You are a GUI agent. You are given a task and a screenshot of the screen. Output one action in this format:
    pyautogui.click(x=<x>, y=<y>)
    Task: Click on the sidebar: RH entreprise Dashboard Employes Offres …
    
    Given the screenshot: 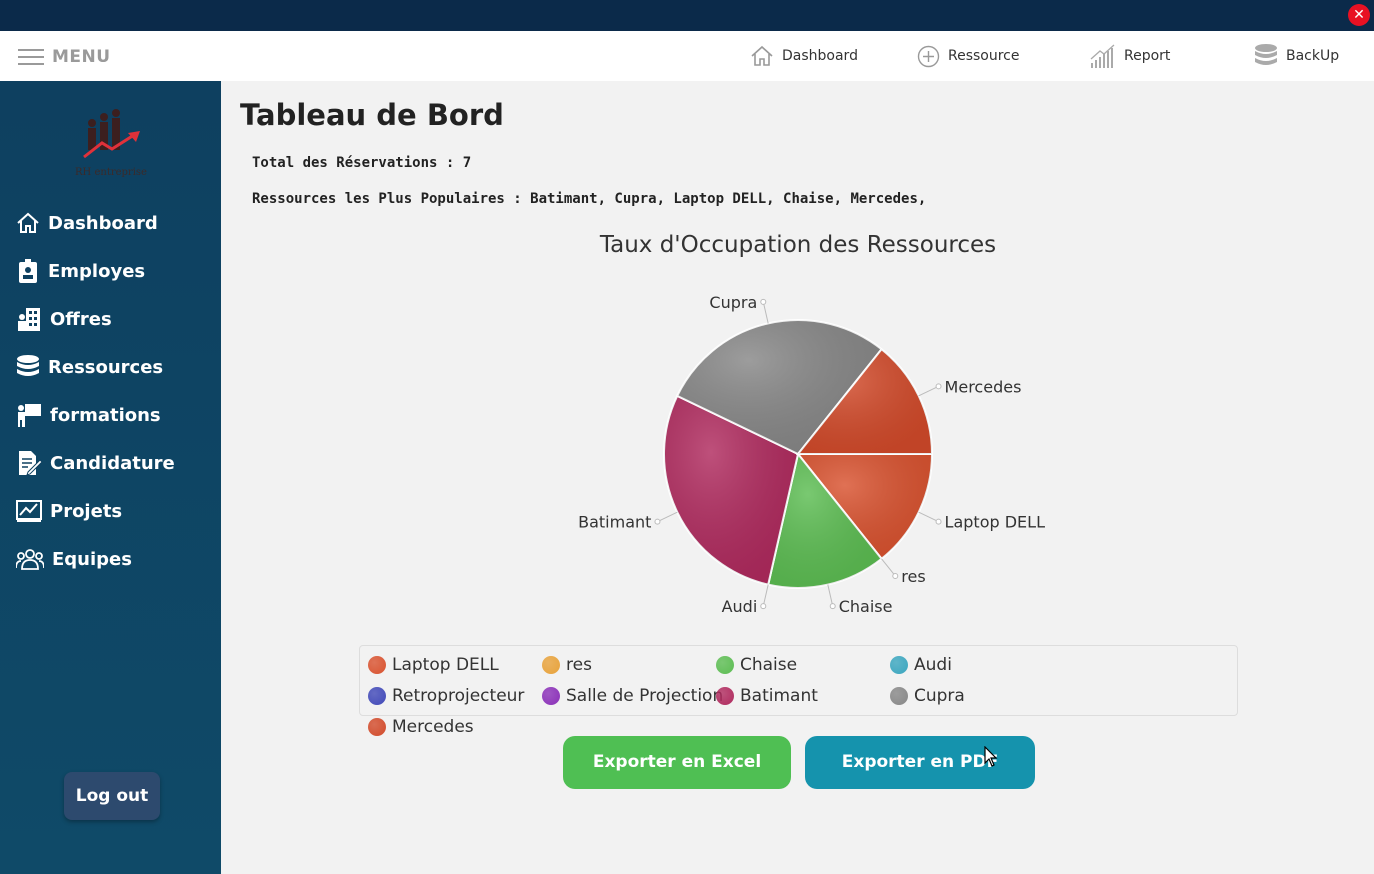 What is the action you would take?
    pyautogui.click(x=110, y=477)
    